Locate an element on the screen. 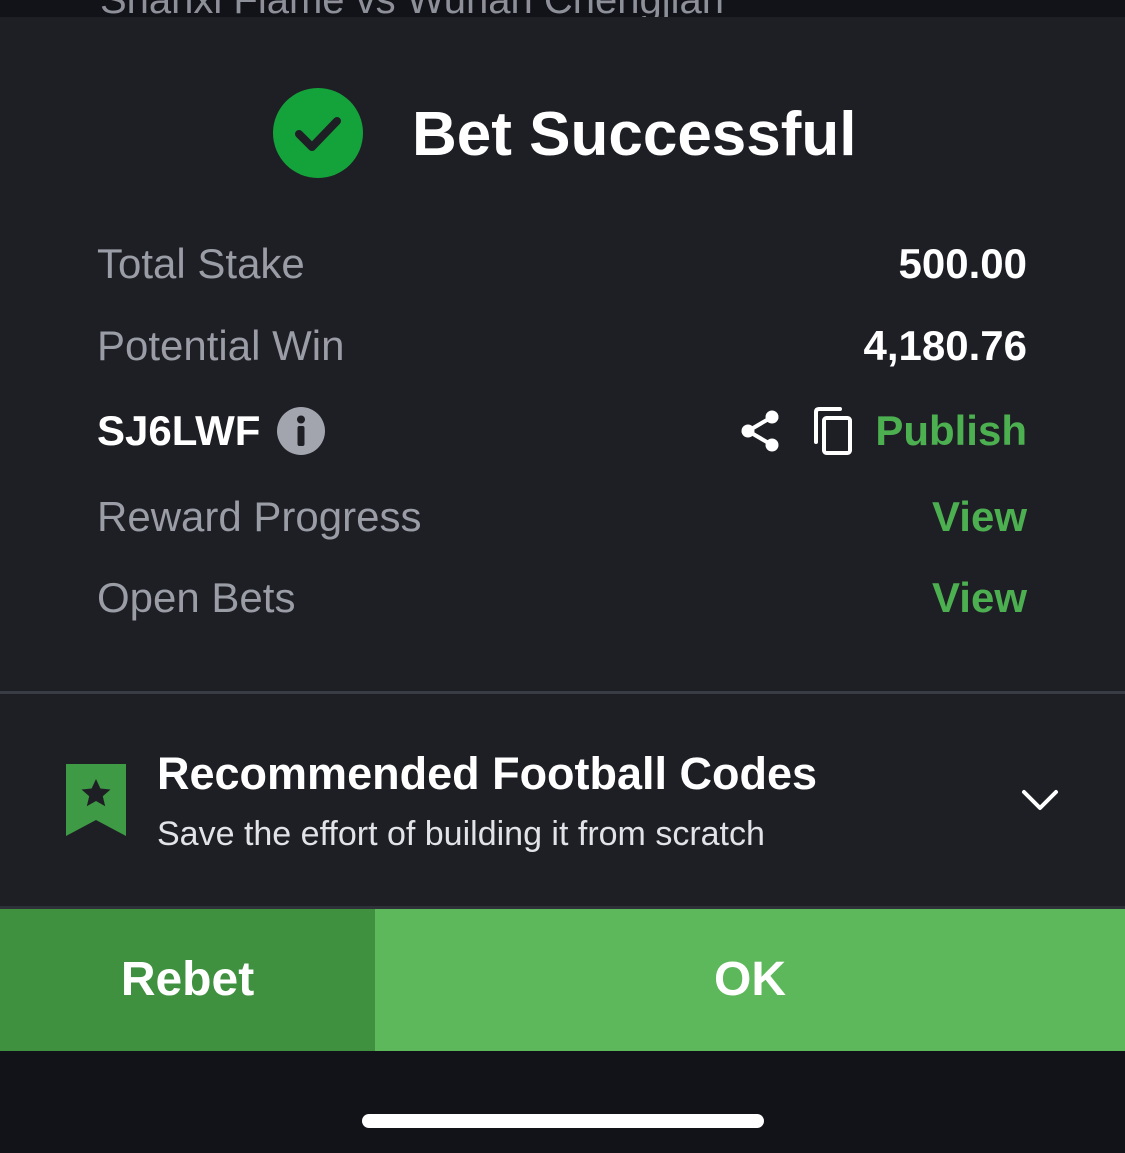  chevron-down-icon is located at coordinates (1040, 800).